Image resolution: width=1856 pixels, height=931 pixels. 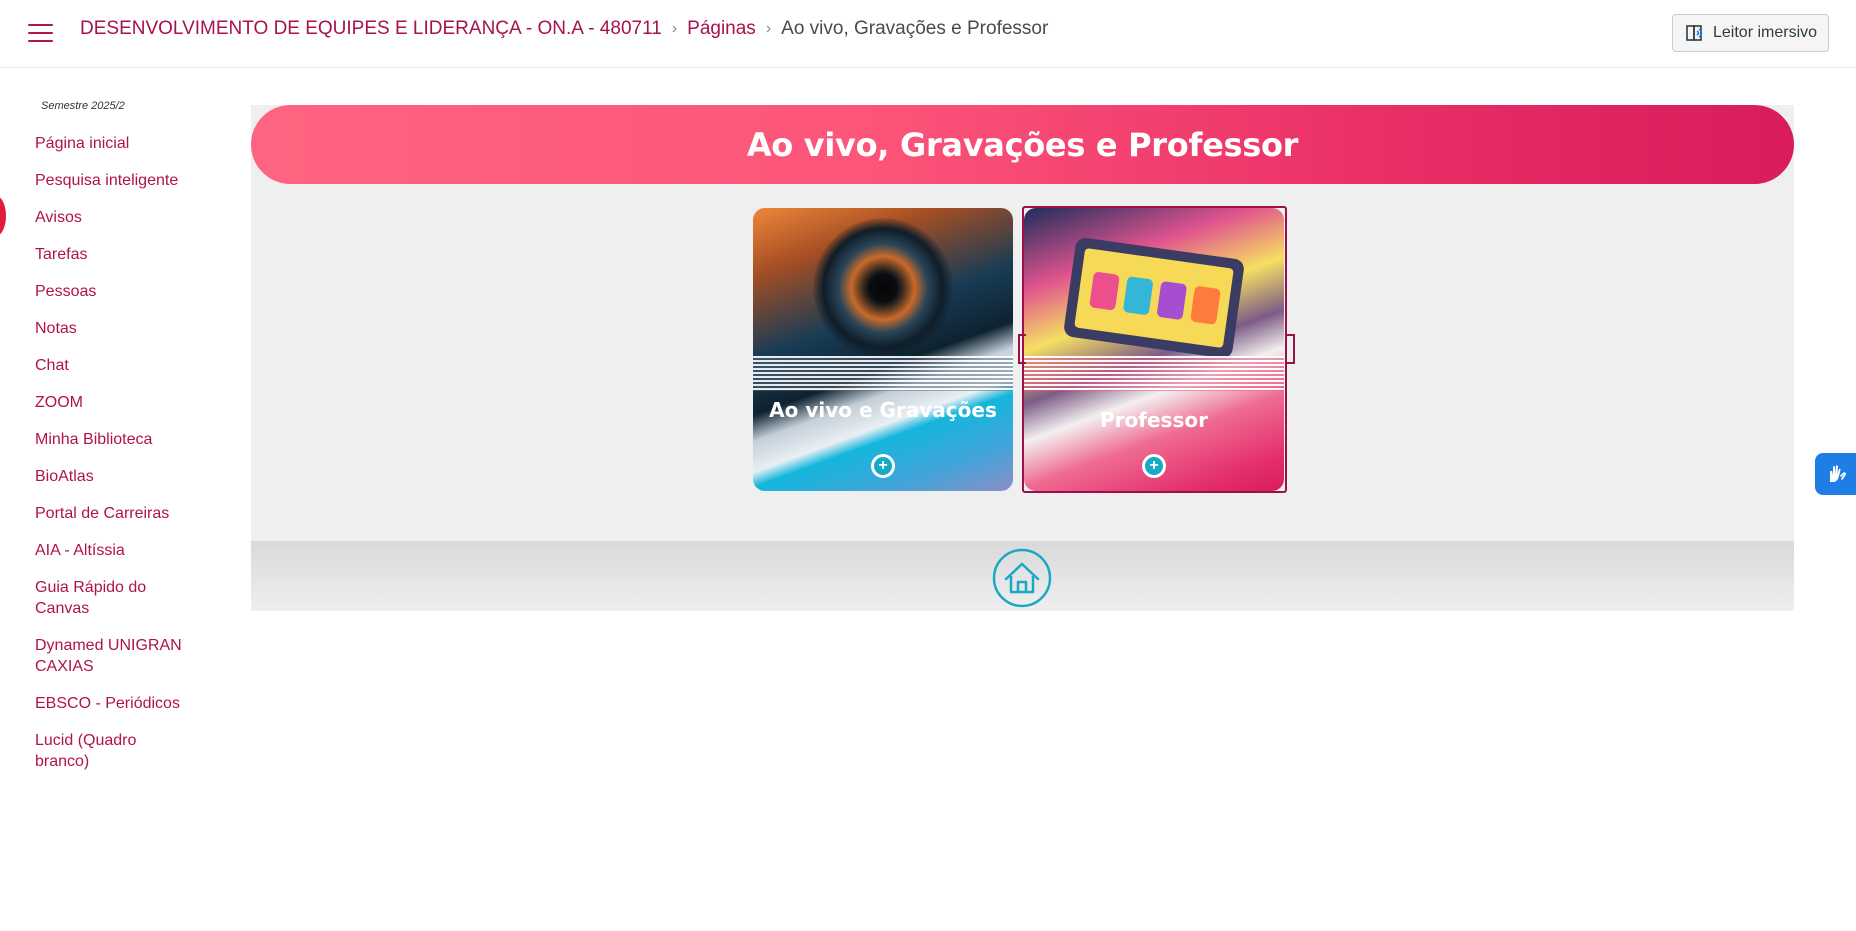 What do you see at coordinates (1022, 578) in the screenshot?
I see `home-icon` at bounding box center [1022, 578].